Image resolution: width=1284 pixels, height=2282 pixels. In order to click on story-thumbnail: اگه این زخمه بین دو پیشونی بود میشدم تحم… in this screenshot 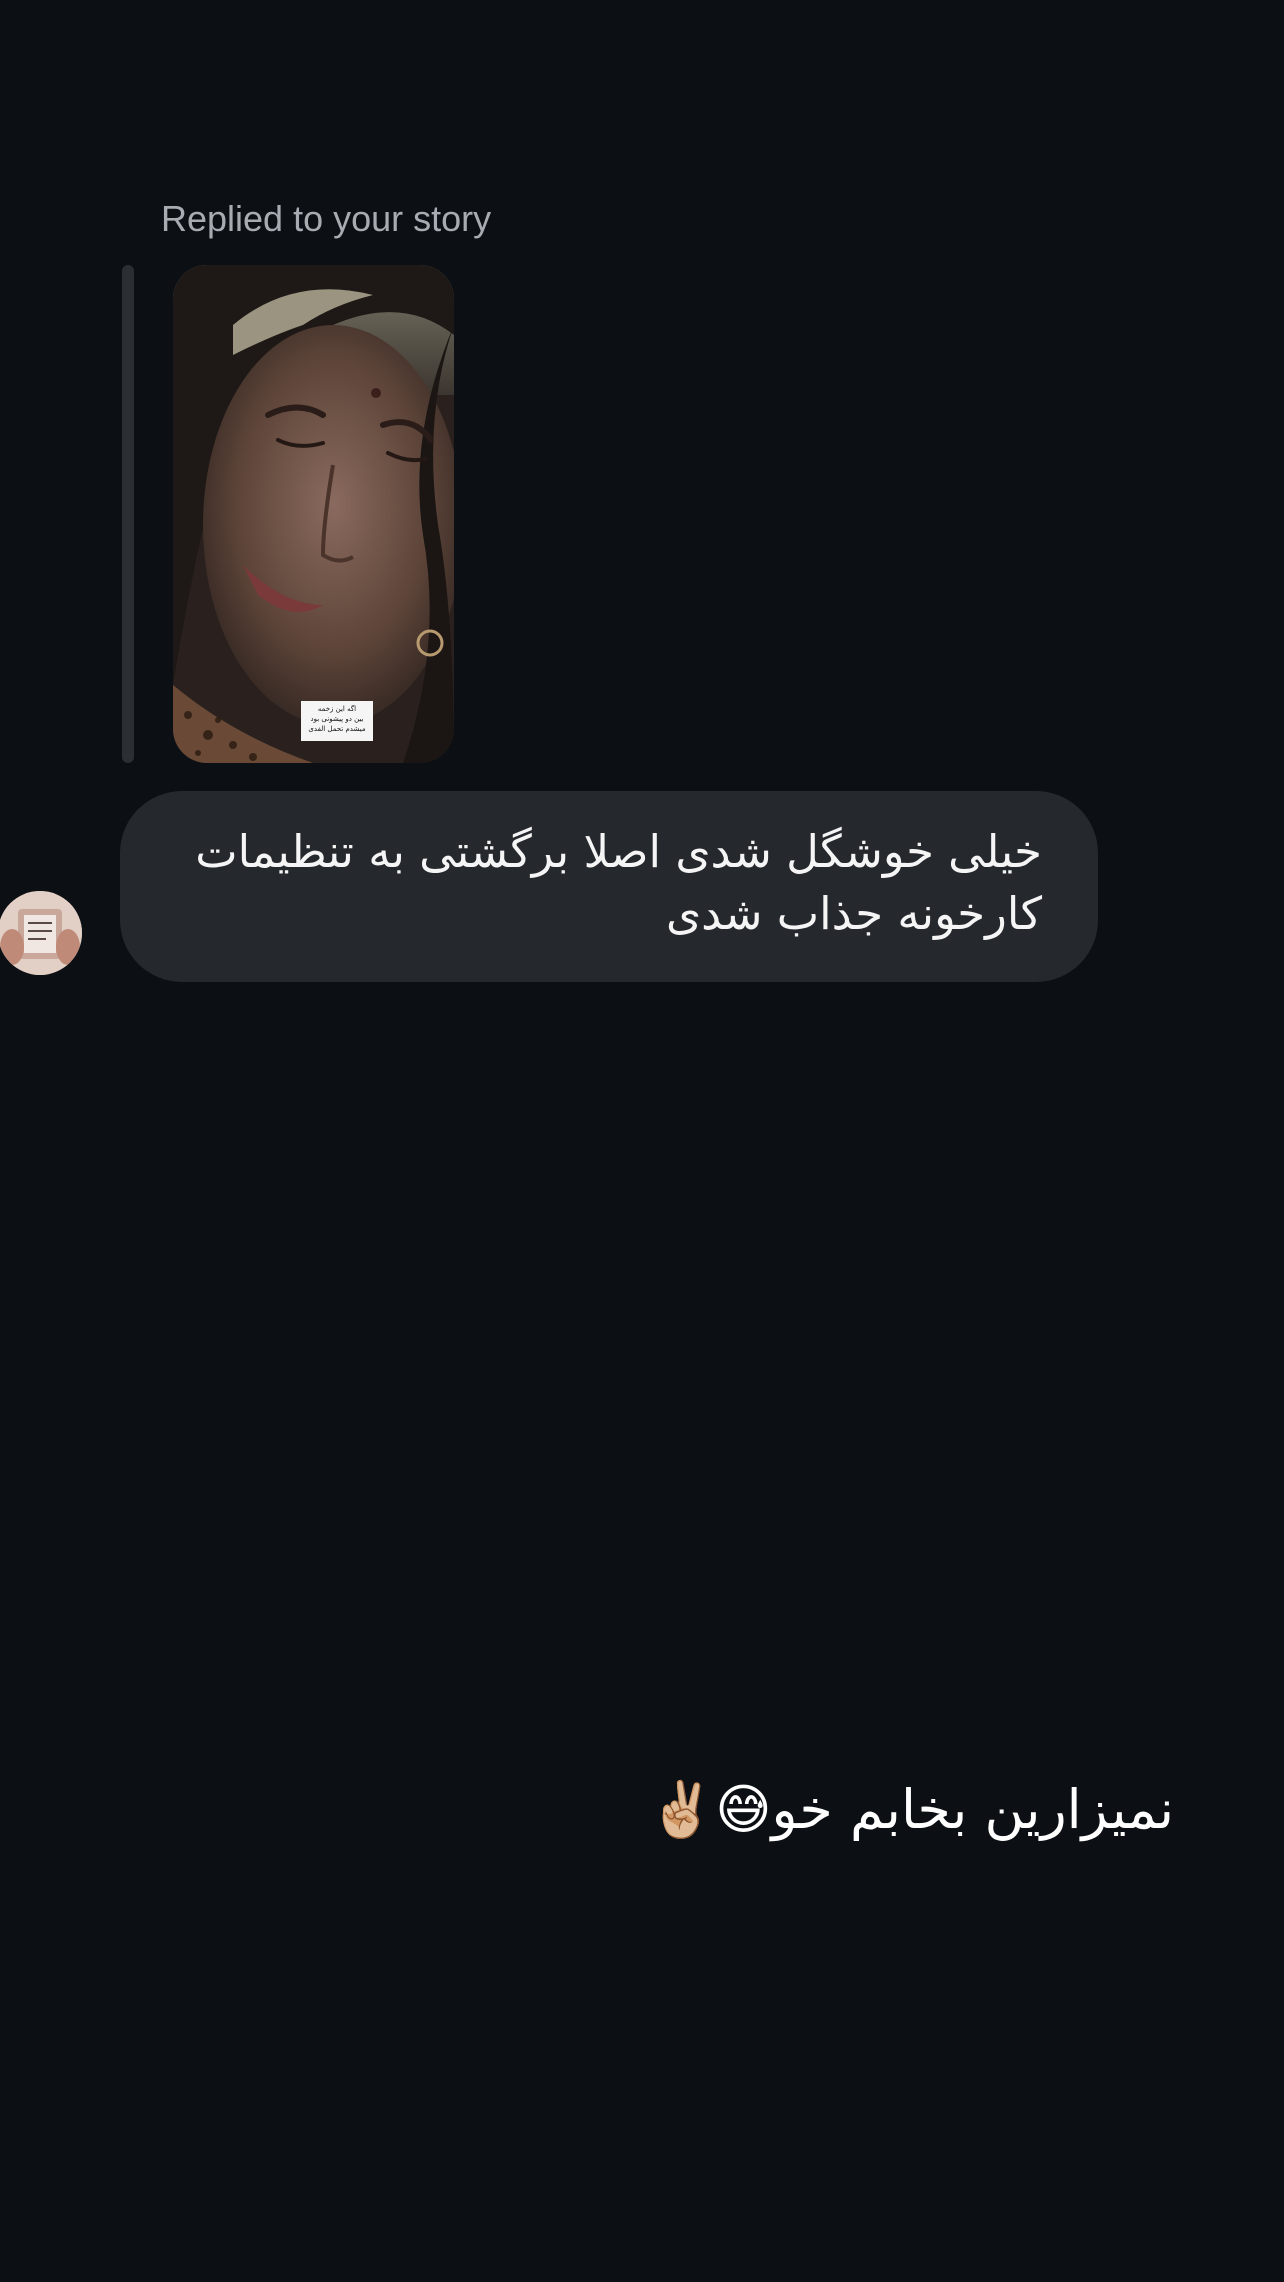, I will do `click(313, 514)`.